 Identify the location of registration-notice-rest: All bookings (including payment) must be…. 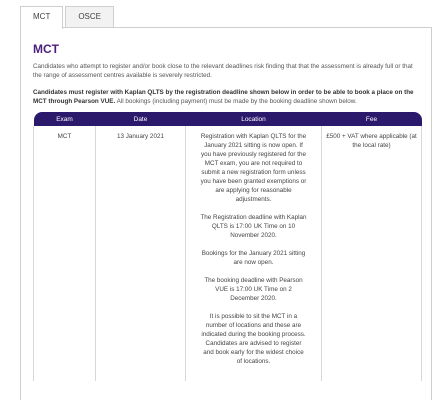
(236, 101).